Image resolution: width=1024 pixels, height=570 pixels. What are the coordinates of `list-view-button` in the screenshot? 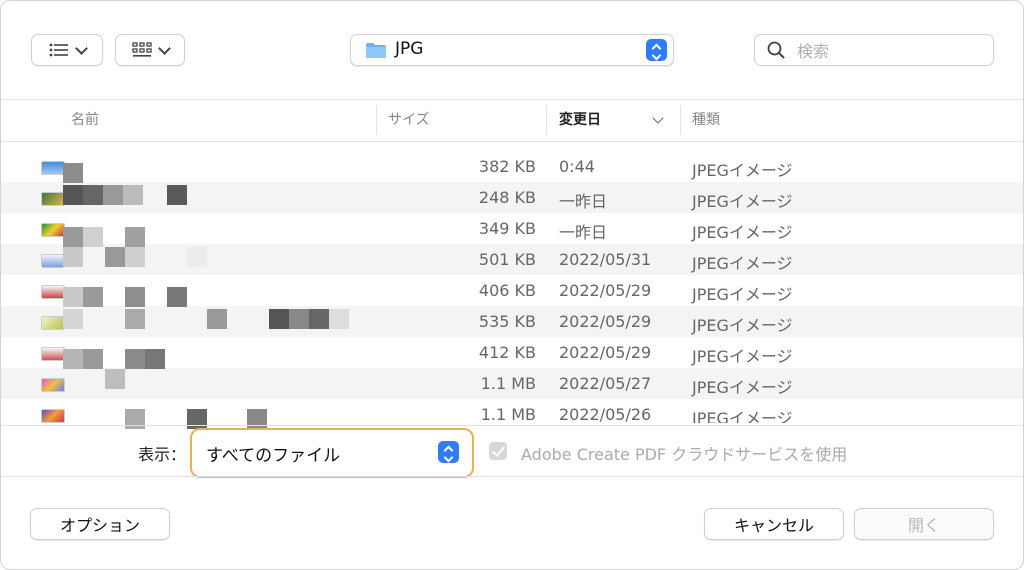 It's located at (67, 50).